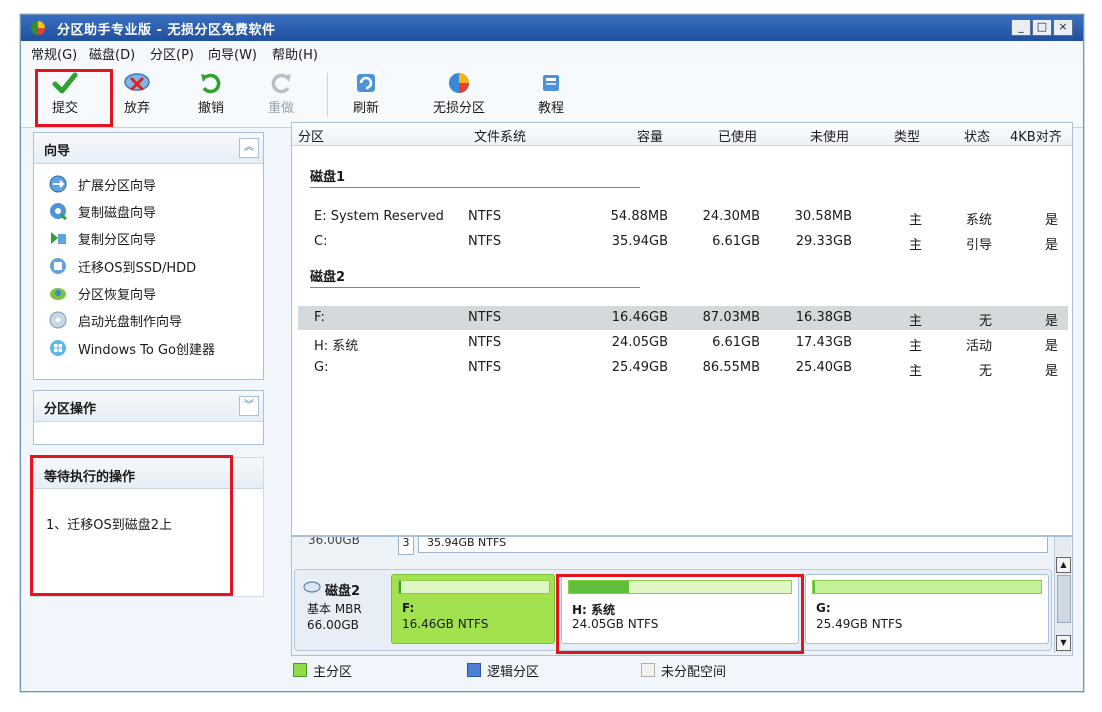  Describe the element at coordinates (112, 53) in the screenshot. I see `menu-disk: 磁盘(D)` at that location.